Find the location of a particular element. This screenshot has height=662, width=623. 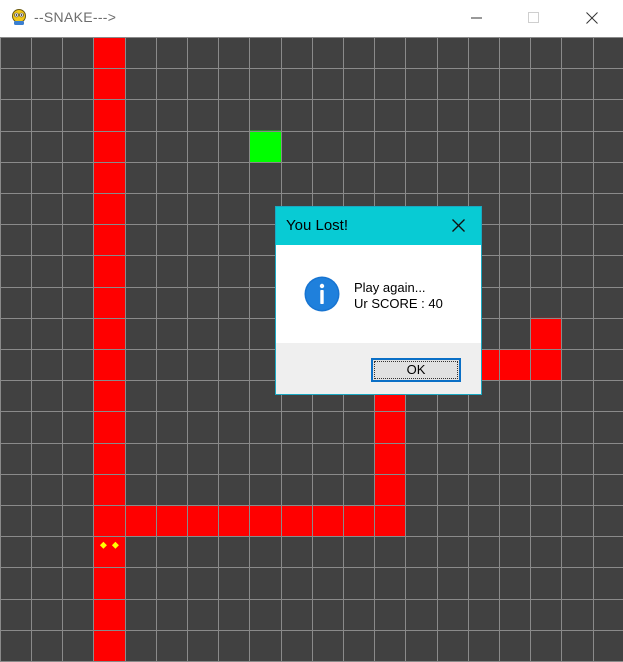

maximize-button is located at coordinates (535, 18).